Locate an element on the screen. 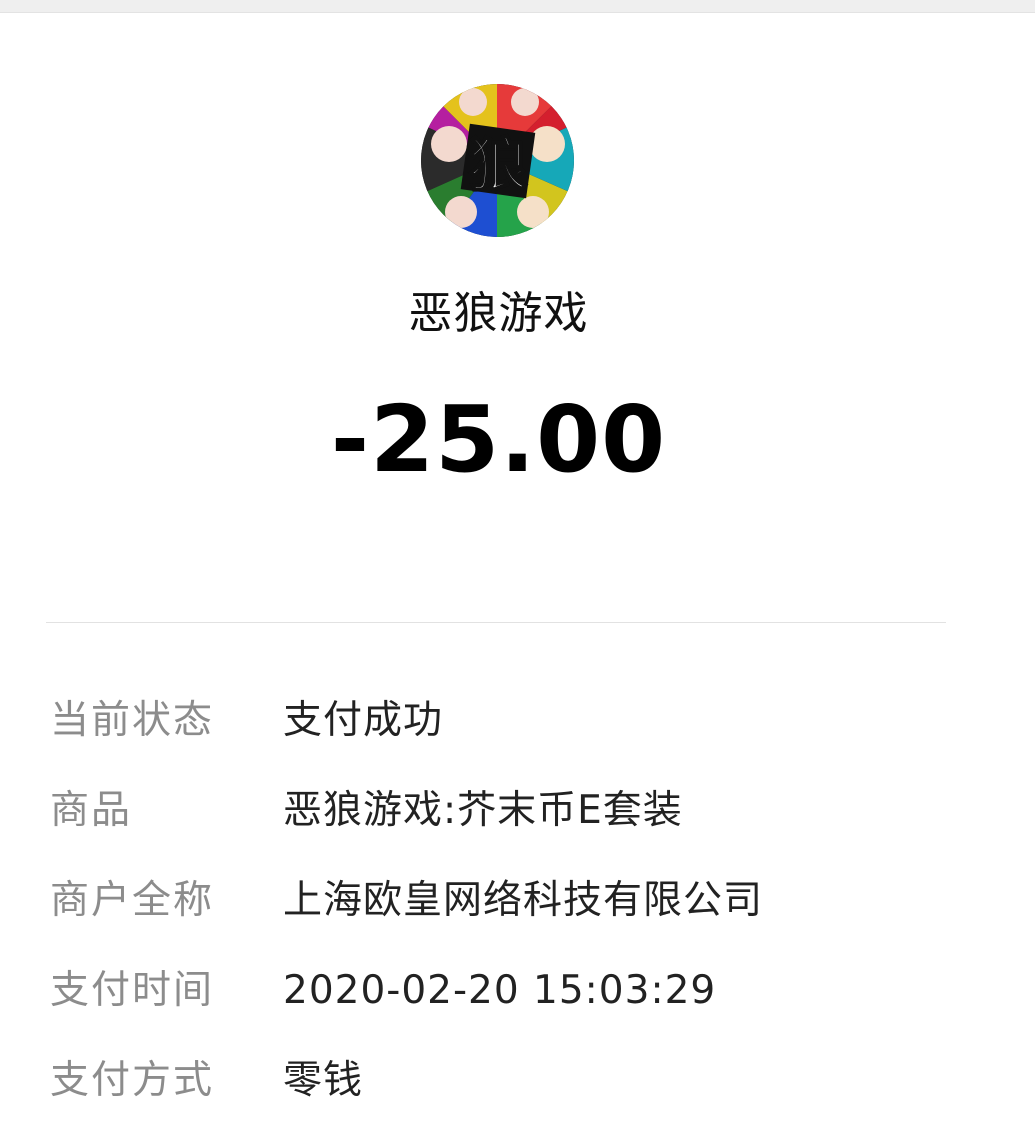 This screenshot has height=1133, width=1035. merchant-avatar: 狼 is located at coordinates (497, 160).